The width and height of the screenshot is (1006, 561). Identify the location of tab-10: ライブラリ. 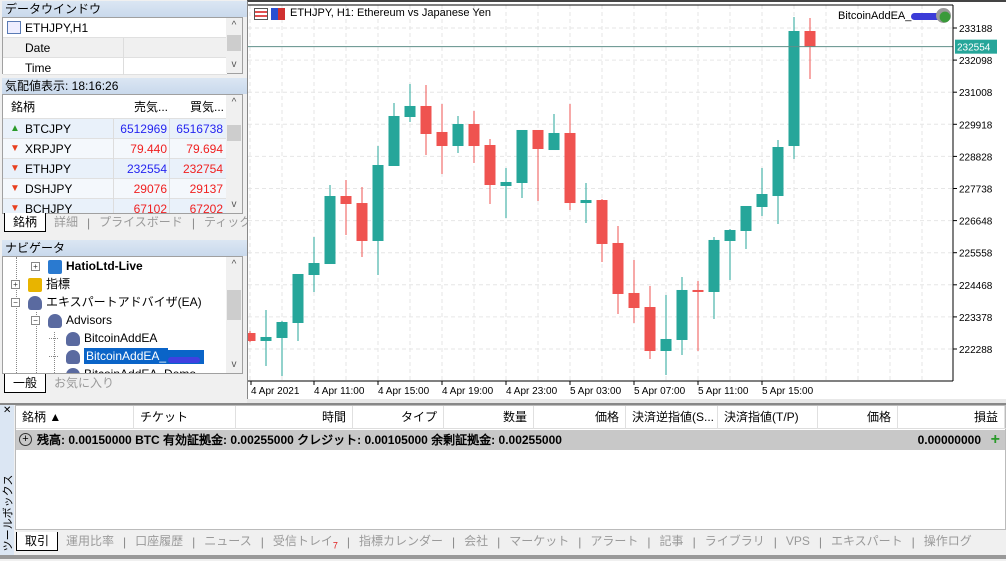
(735, 541).